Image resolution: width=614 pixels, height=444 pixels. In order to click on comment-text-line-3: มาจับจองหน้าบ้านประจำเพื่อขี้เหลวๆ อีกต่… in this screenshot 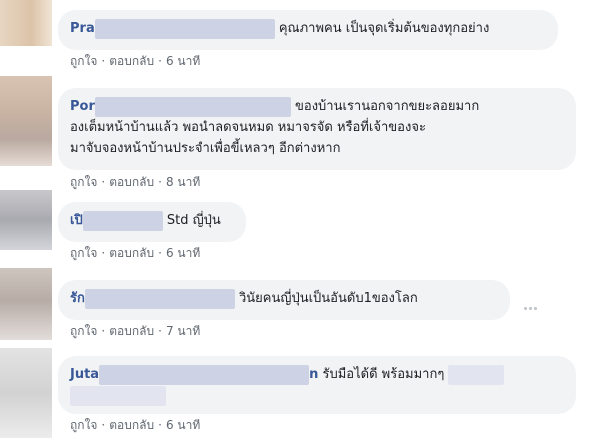, I will do `click(205, 148)`.